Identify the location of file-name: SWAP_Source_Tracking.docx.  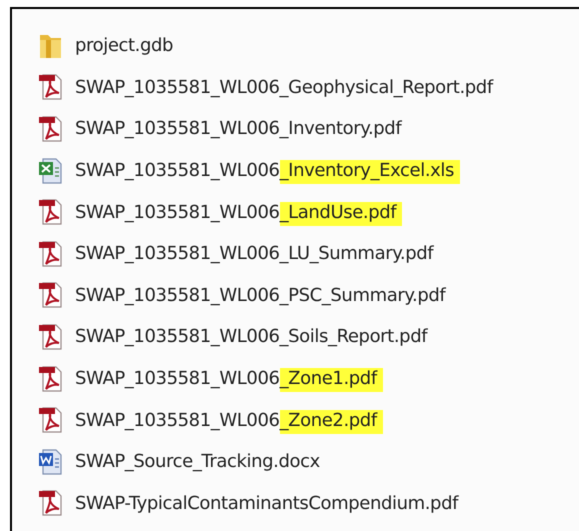
(197, 462).